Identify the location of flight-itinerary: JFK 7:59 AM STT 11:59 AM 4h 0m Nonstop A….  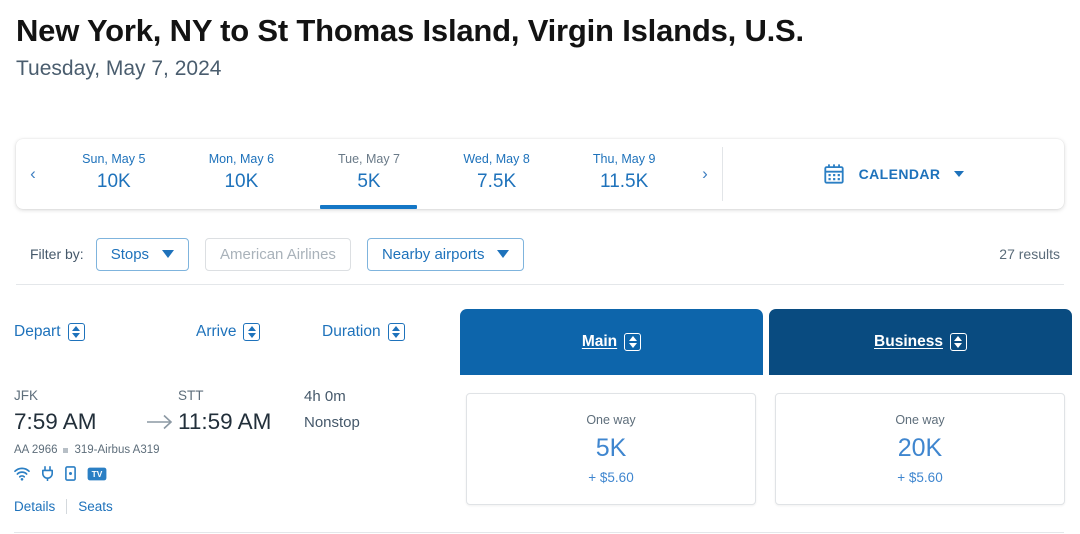
(234, 450).